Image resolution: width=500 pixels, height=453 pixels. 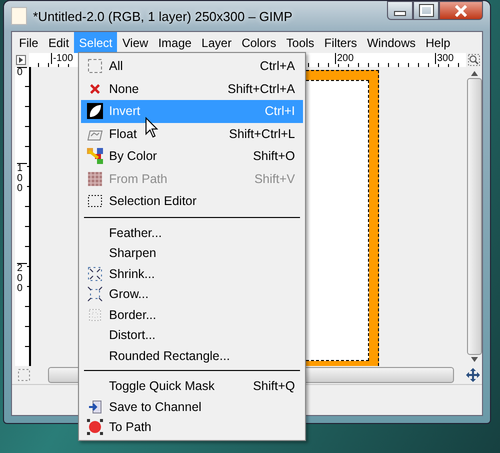 What do you see at coordinates (473, 375) in the screenshot?
I see `navigate-icon` at bounding box center [473, 375].